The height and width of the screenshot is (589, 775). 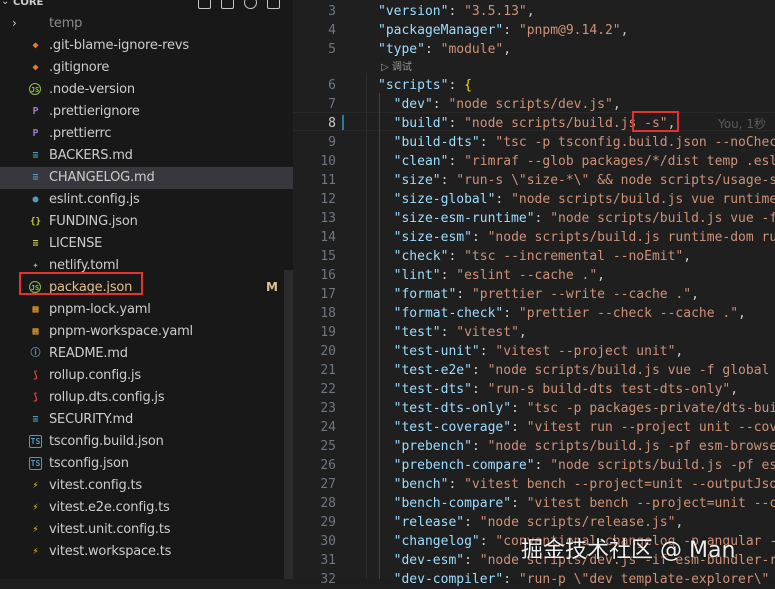 I want to click on file-item: ≡ BACKERS.md, so click(x=146, y=156).